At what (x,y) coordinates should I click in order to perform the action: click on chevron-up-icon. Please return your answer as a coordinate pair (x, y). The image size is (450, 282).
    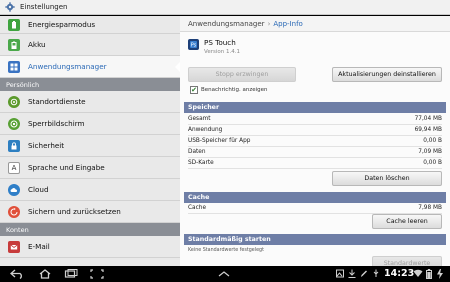
    Looking at the image, I should click on (224, 274).